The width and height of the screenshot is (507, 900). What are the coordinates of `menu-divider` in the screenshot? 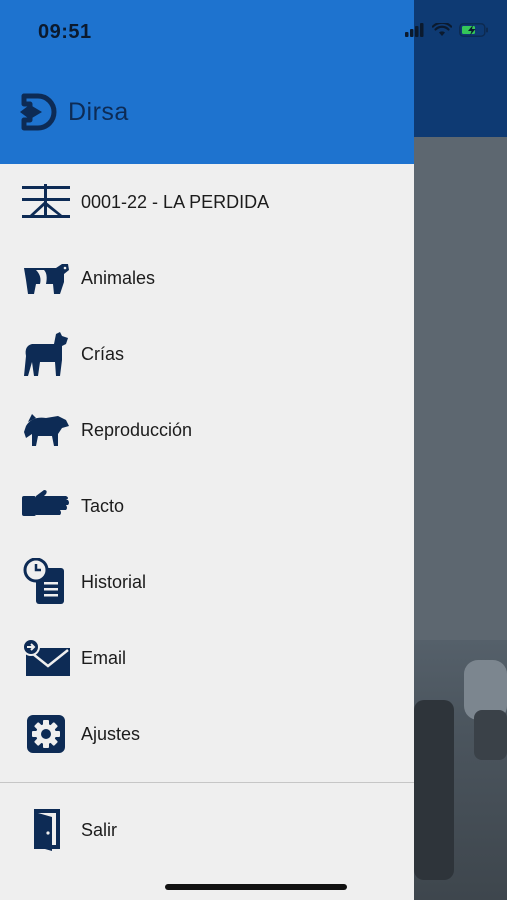 It's located at (207, 782).